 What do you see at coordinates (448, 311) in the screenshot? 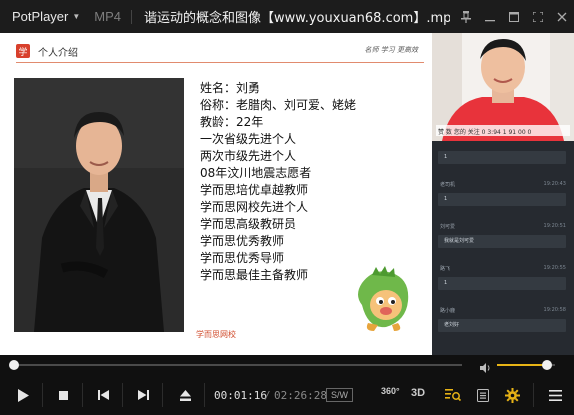
I see `chat-username: 路小鹿` at bounding box center [448, 311].